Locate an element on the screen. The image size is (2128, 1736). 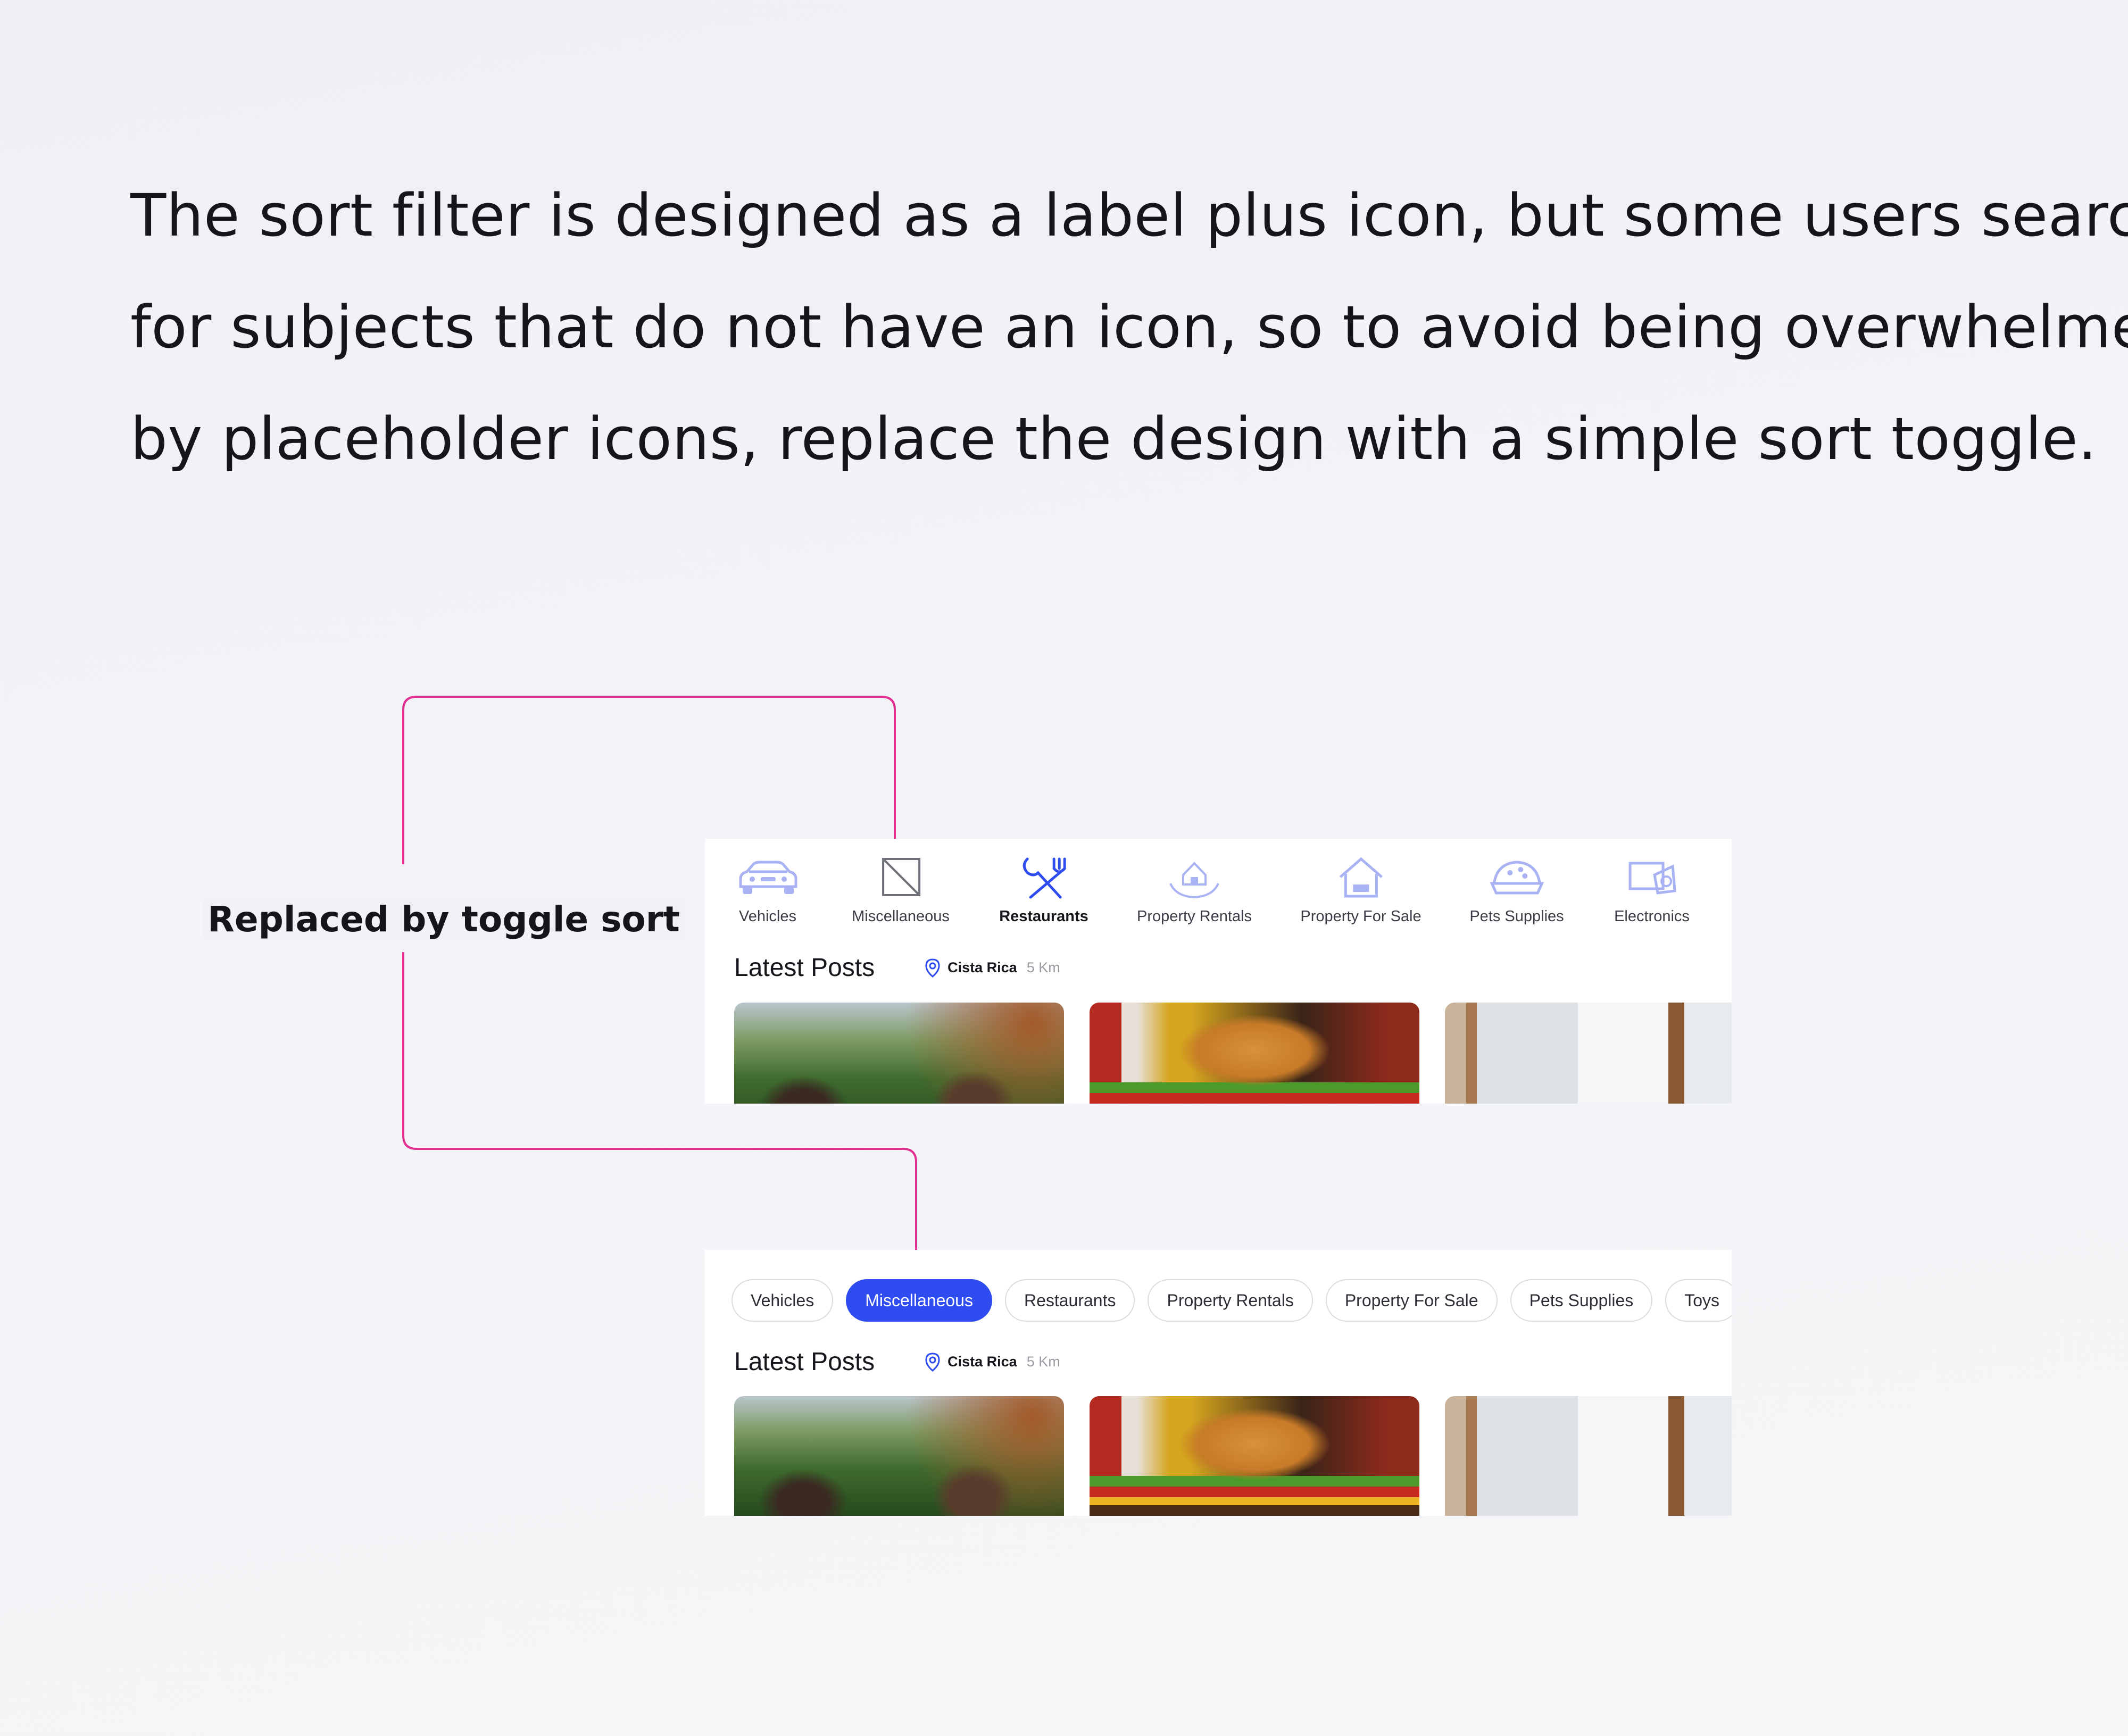
category-label: Pets Supplies is located at coordinates (1516, 916).